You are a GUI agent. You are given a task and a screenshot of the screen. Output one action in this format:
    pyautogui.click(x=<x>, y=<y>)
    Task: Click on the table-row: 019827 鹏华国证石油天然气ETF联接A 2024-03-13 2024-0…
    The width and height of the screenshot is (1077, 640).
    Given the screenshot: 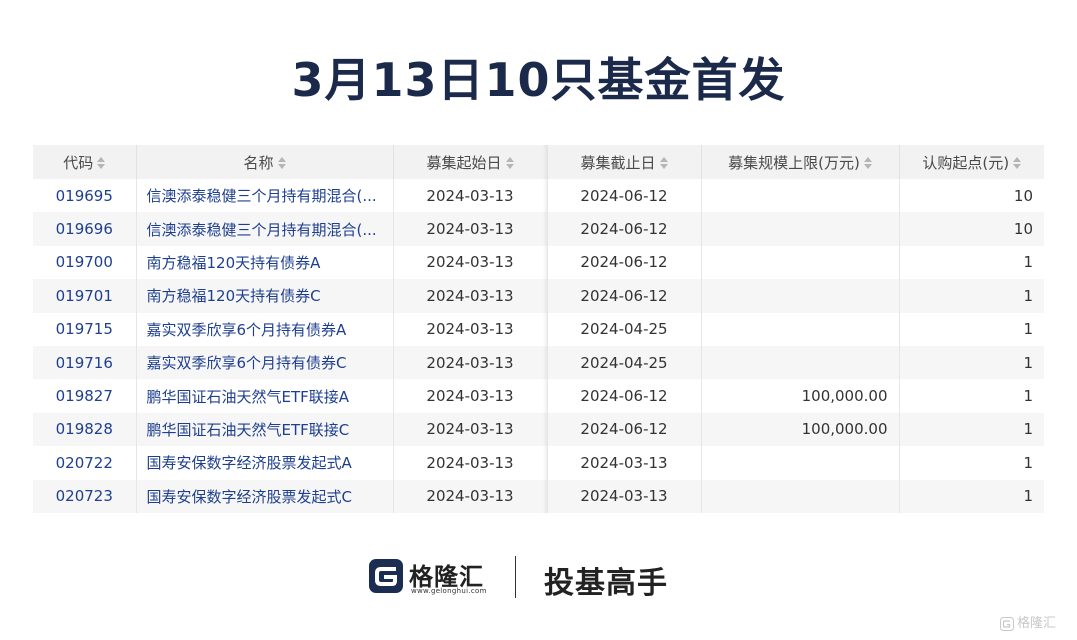 What is the action you would take?
    pyautogui.click(x=538, y=396)
    